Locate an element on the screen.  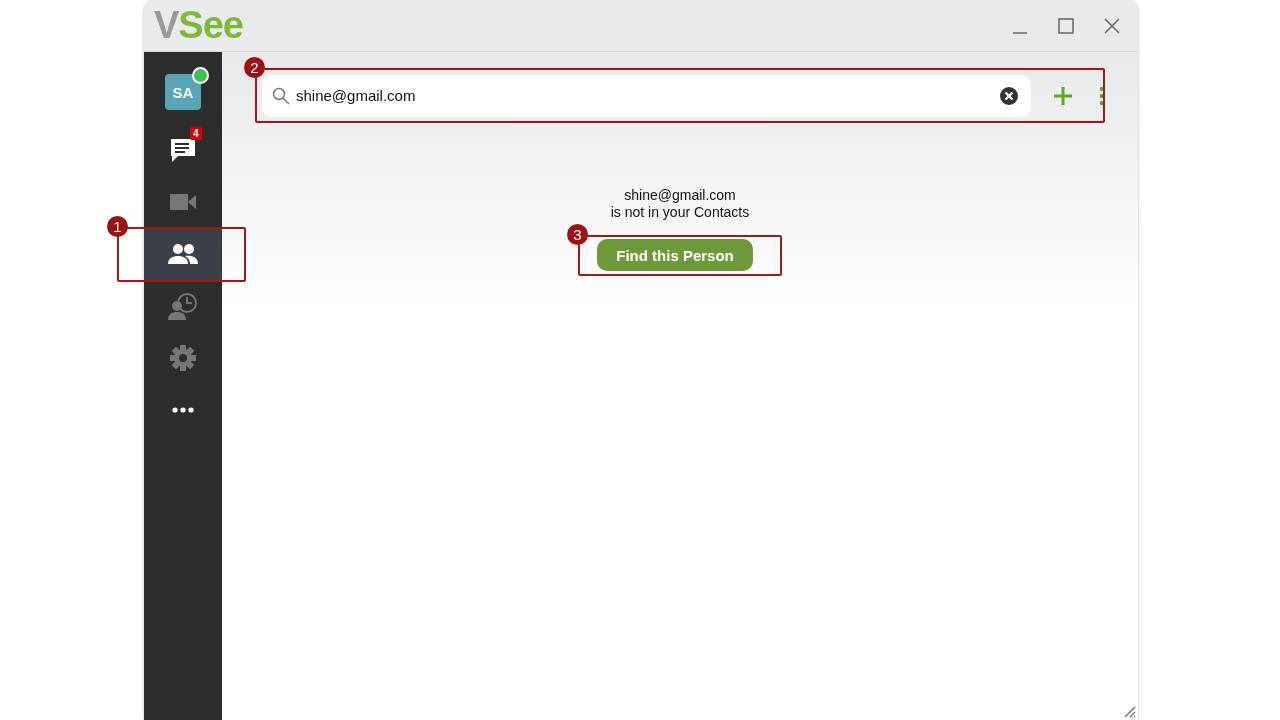
person-clock-icon is located at coordinates (183, 306).